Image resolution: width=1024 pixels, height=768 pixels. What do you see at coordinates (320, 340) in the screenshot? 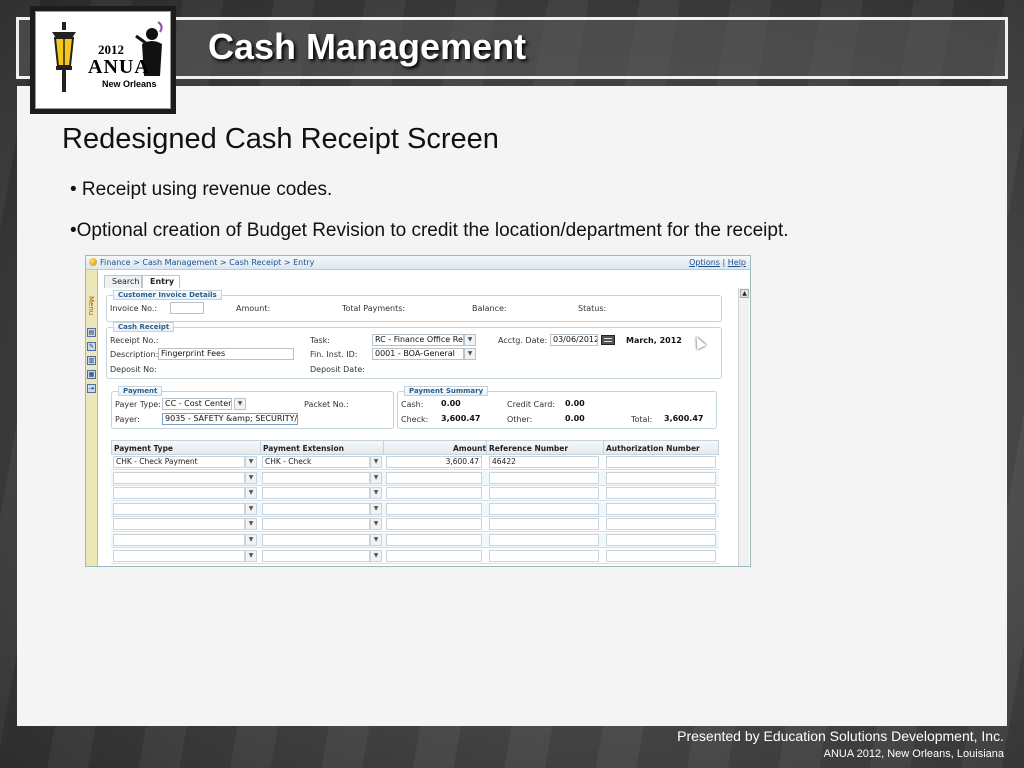
I see `task-label: Task:` at bounding box center [320, 340].